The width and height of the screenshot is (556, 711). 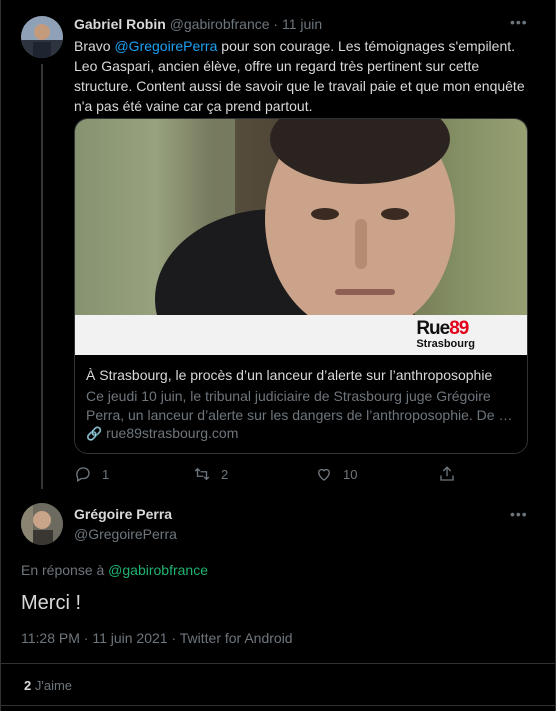 What do you see at coordinates (302, 24) in the screenshot?
I see `tweet-date: 11 juin` at bounding box center [302, 24].